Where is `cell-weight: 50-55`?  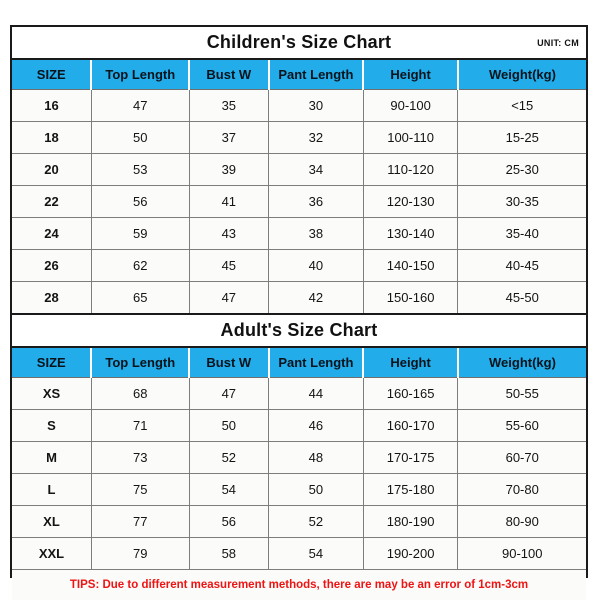
cell-weight: 50-55 is located at coordinates (521, 393).